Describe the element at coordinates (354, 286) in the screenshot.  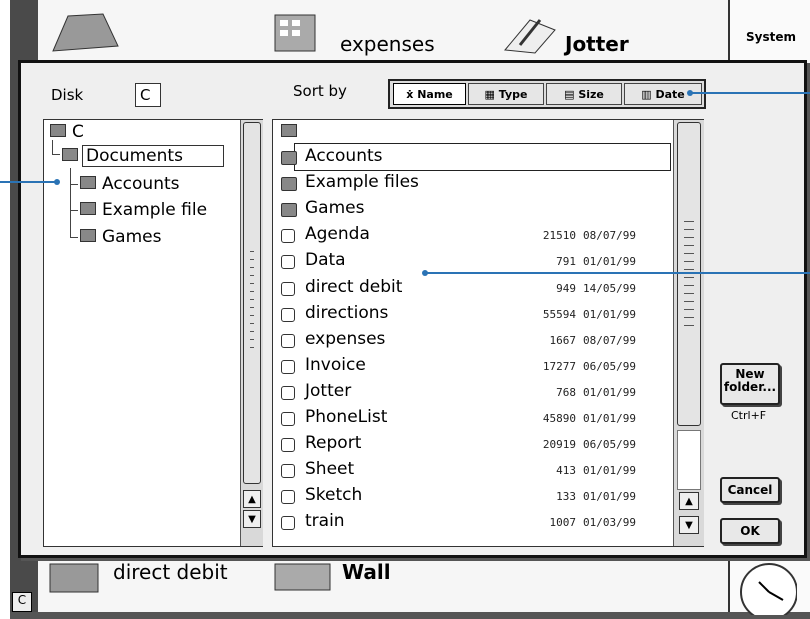
I see `file-name: direct debit` at that location.